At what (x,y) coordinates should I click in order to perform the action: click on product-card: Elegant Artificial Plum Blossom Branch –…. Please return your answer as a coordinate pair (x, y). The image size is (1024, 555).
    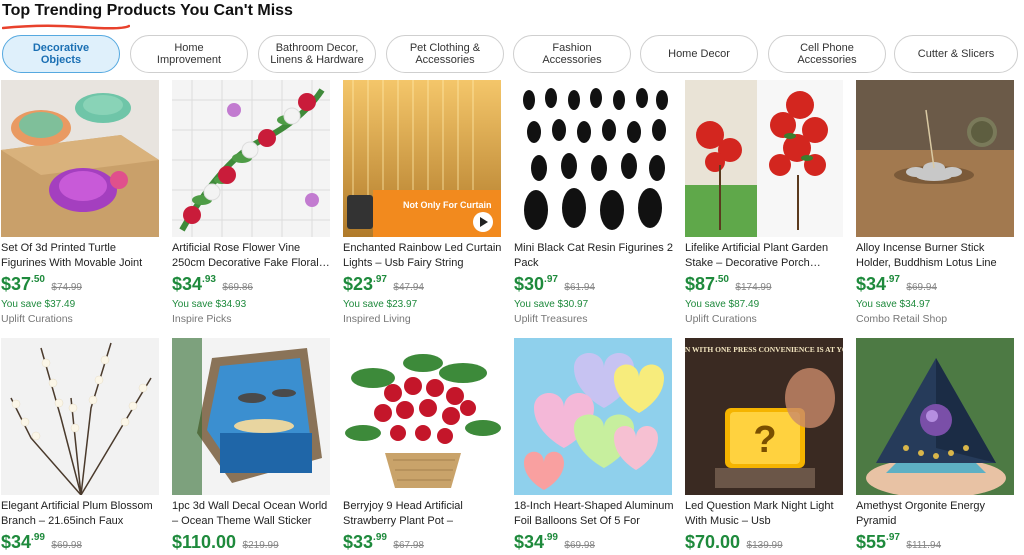
    Looking at the image, I should click on (81, 446).